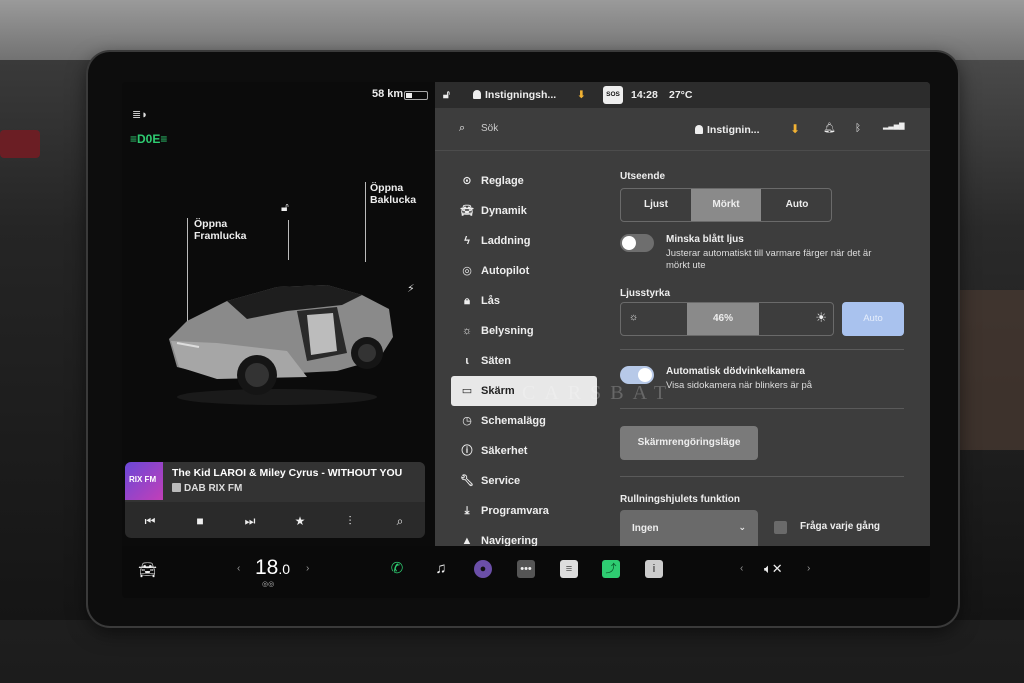  Describe the element at coordinates (467, 391) in the screenshot. I see `display-icon: ▭` at that location.